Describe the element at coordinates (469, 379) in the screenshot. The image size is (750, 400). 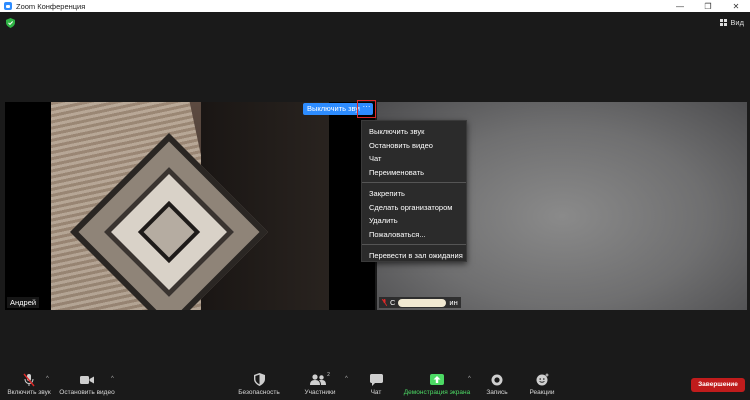
I see `share-options-caret: ^` at that location.